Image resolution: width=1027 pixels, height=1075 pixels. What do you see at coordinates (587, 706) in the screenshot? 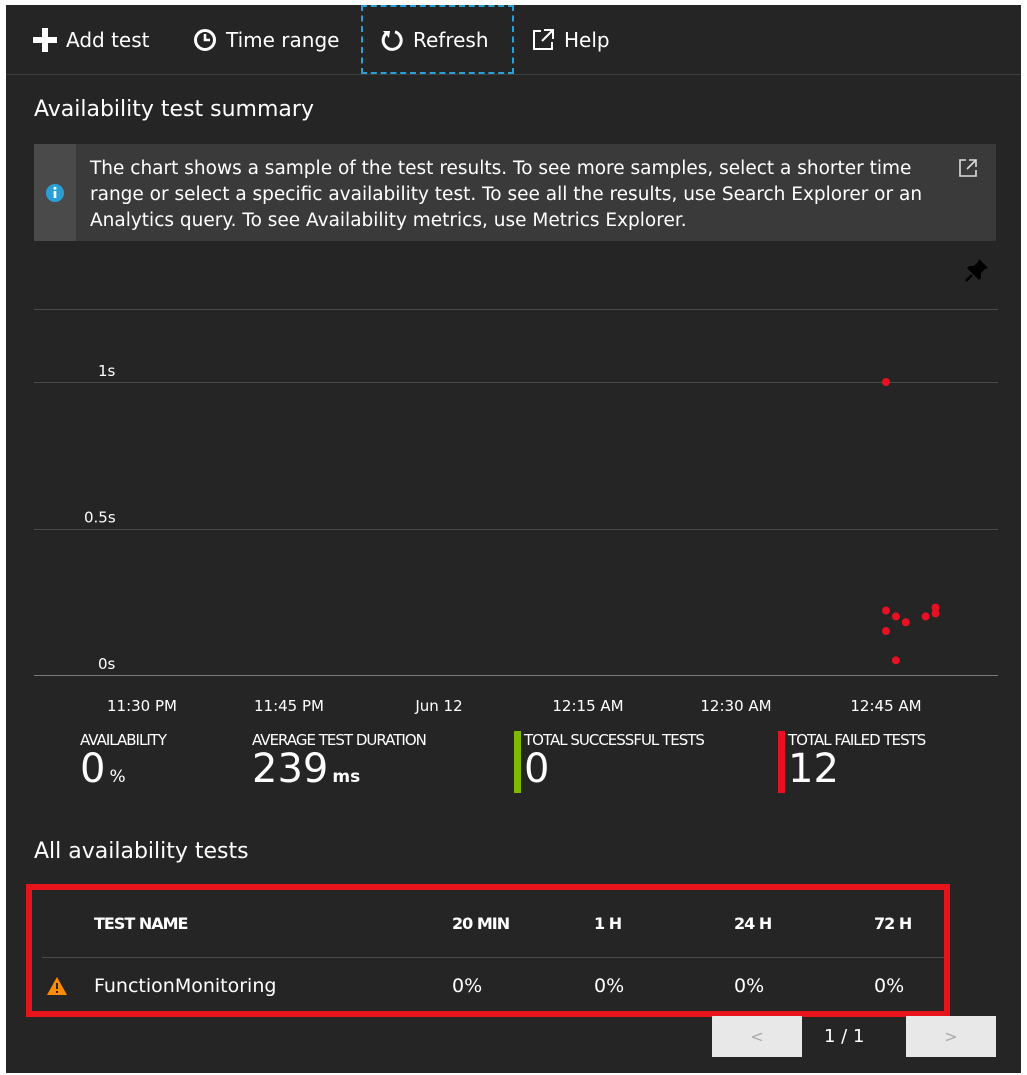
I see `x-tick-label: 12:15 AM` at bounding box center [587, 706].